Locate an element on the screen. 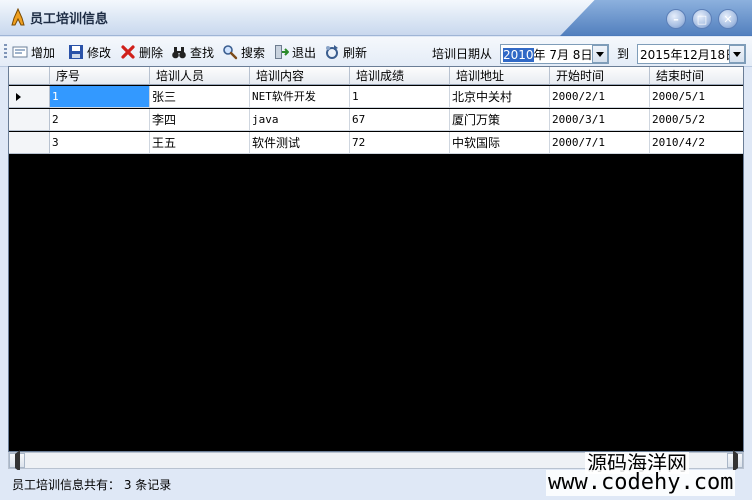 The image size is (752, 500). column-header: 培训内容 is located at coordinates (300, 76).